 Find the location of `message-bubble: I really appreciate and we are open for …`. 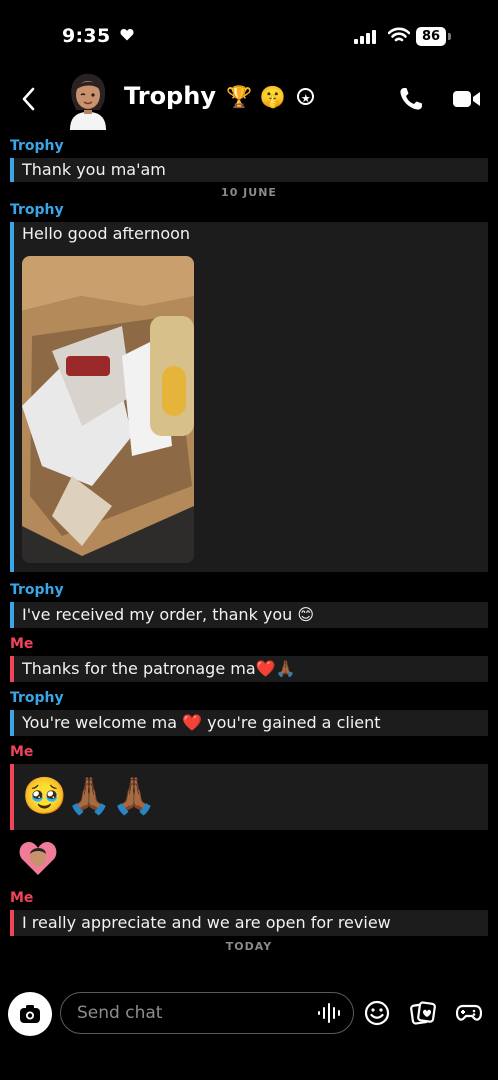

message-bubble: I really appreciate and we are open for … is located at coordinates (249, 923).